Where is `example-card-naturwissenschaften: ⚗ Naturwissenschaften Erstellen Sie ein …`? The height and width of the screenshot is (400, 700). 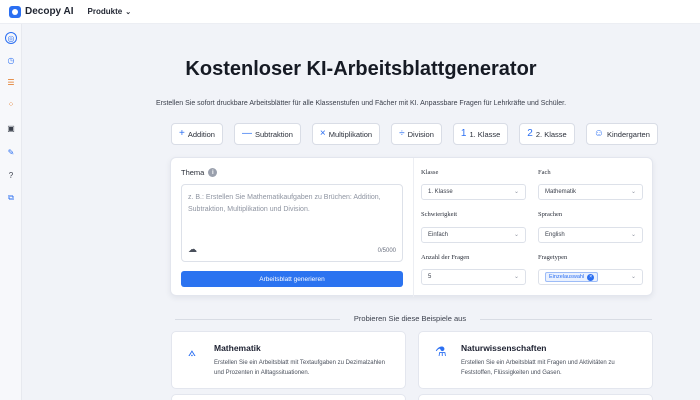 example-card-naturwissenschaften: ⚗ Naturwissenschaften Erstellen Sie ein … is located at coordinates (535, 360).